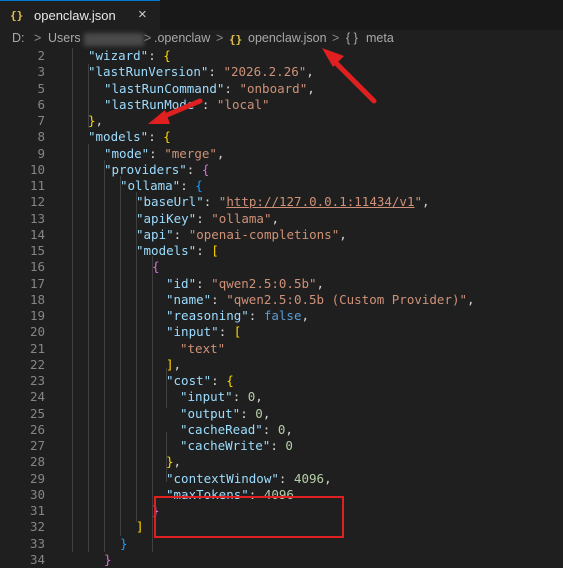 Image resolution: width=563 pixels, height=568 pixels. Describe the element at coordinates (37, 559) in the screenshot. I see `line-number: 34` at that location.